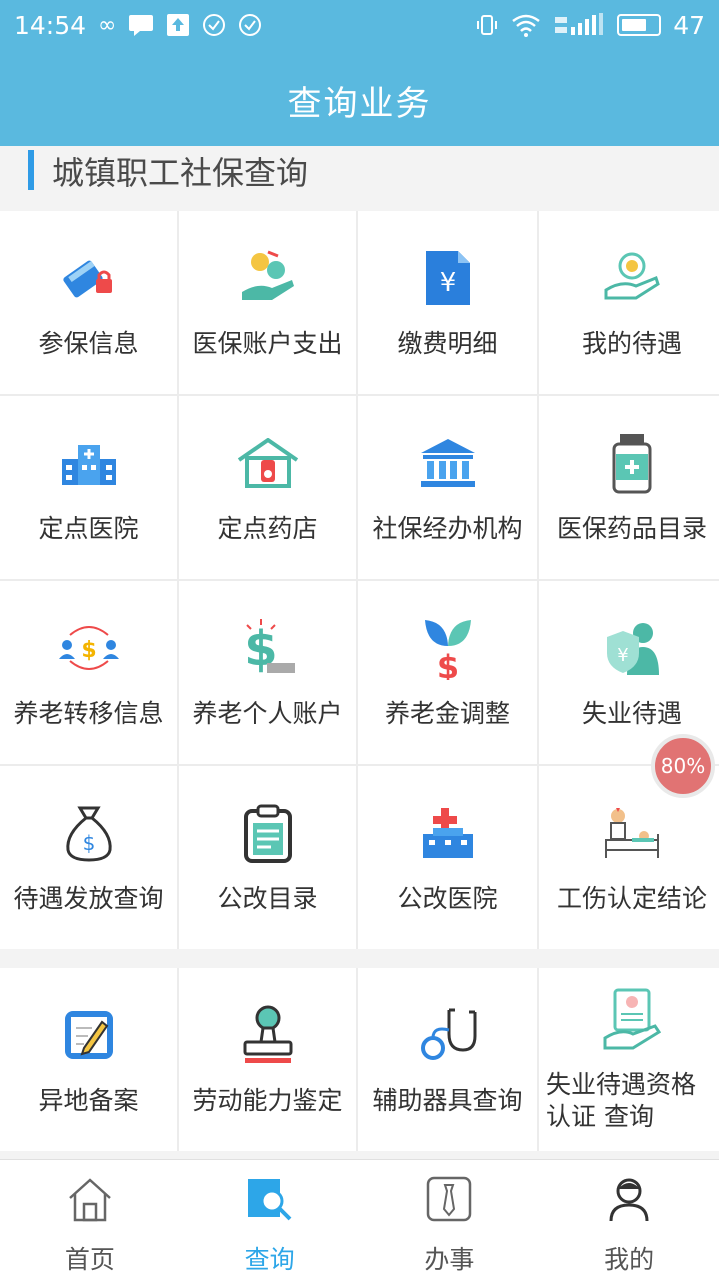  Describe the element at coordinates (632, 648) in the screenshot. I see `shield-person-icon: ¥` at that location.